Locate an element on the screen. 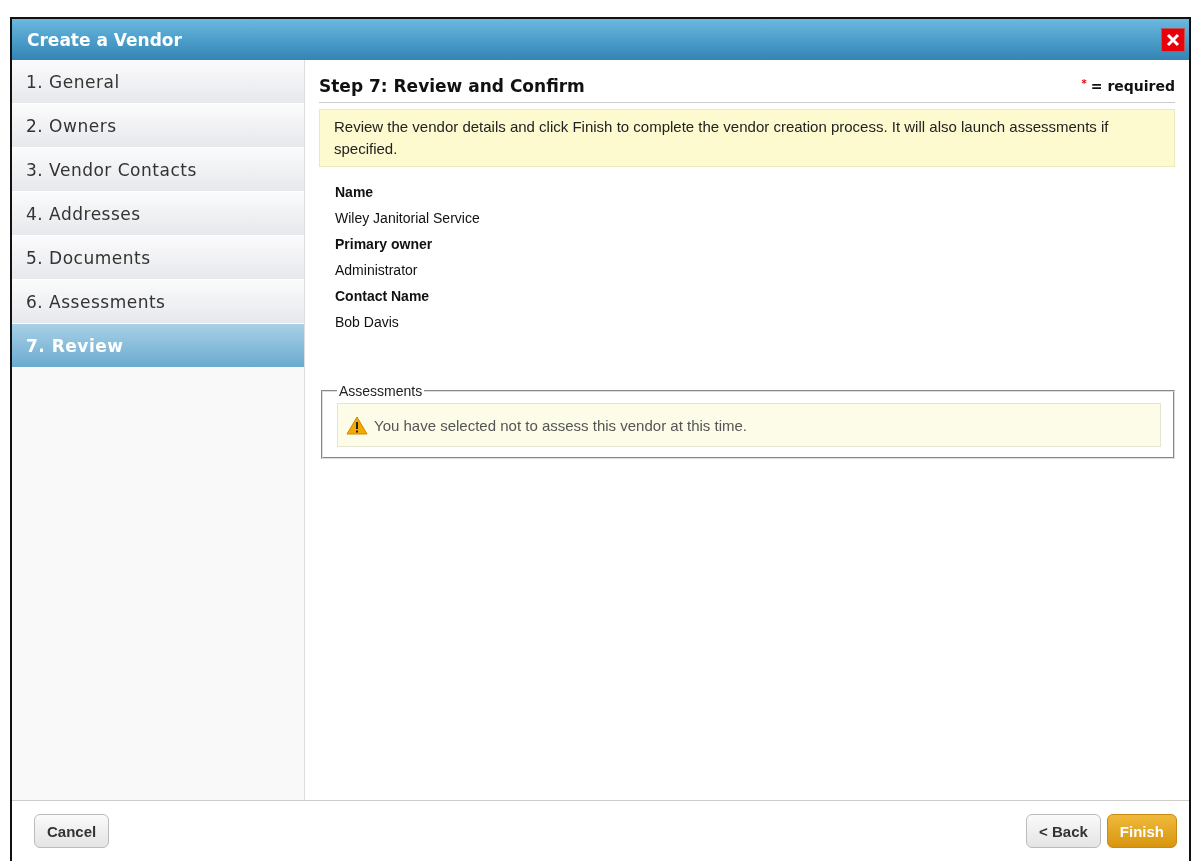 The height and width of the screenshot is (861, 1193). group-legend: Assessments is located at coordinates (381, 391).